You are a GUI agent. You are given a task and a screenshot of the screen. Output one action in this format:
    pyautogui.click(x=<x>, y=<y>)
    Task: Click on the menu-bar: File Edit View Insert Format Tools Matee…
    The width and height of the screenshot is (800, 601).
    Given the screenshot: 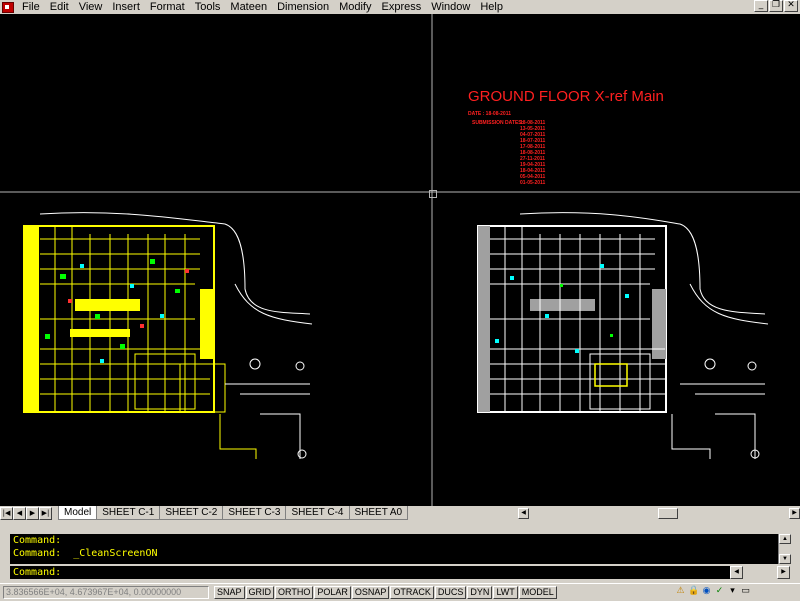 What is the action you would take?
    pyautogui.click(x=400, y=7)
    